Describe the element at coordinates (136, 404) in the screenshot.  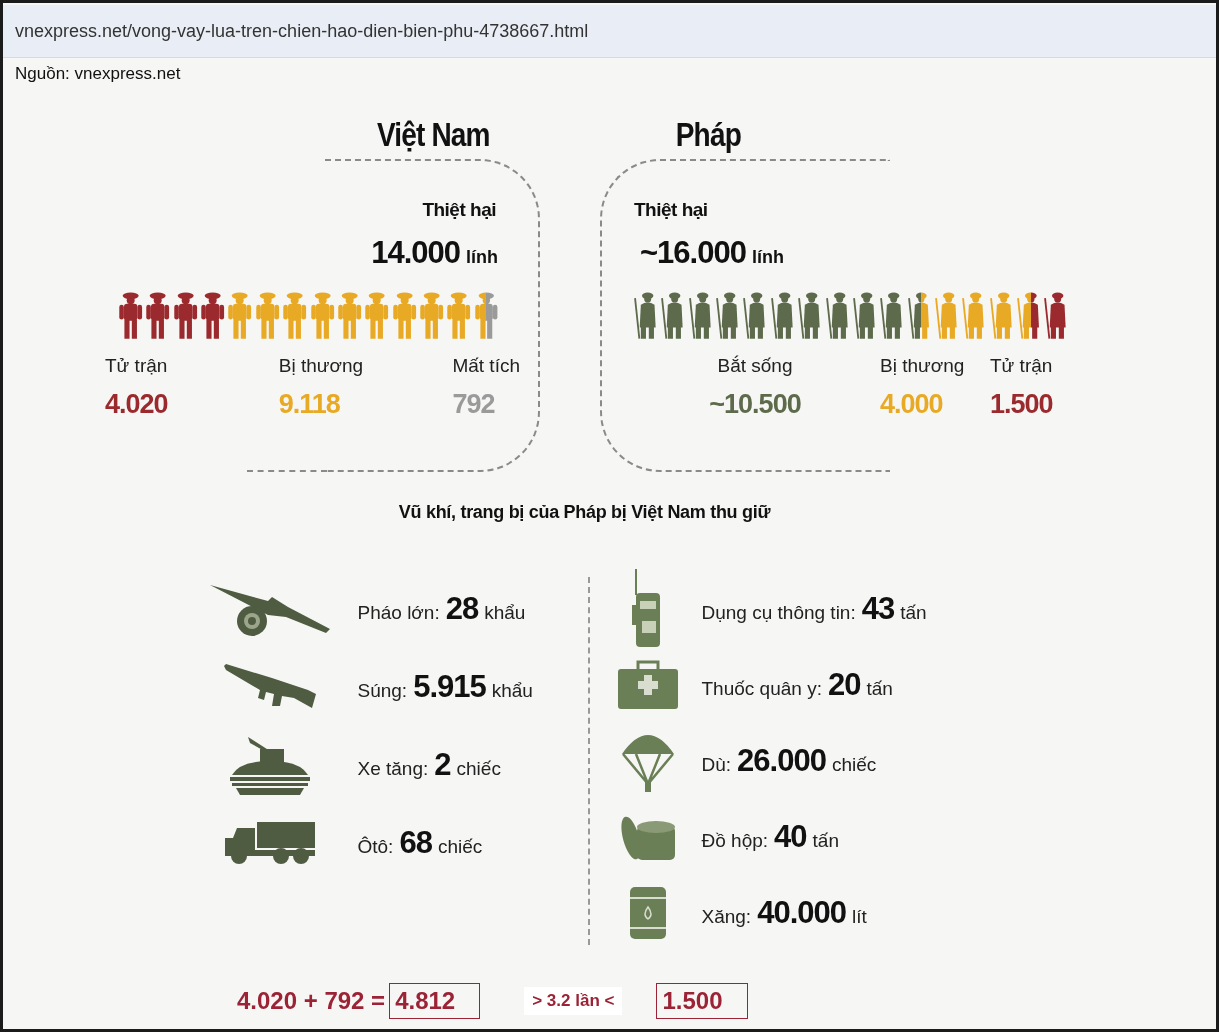
I see `stat-value: 4.020` at that location.